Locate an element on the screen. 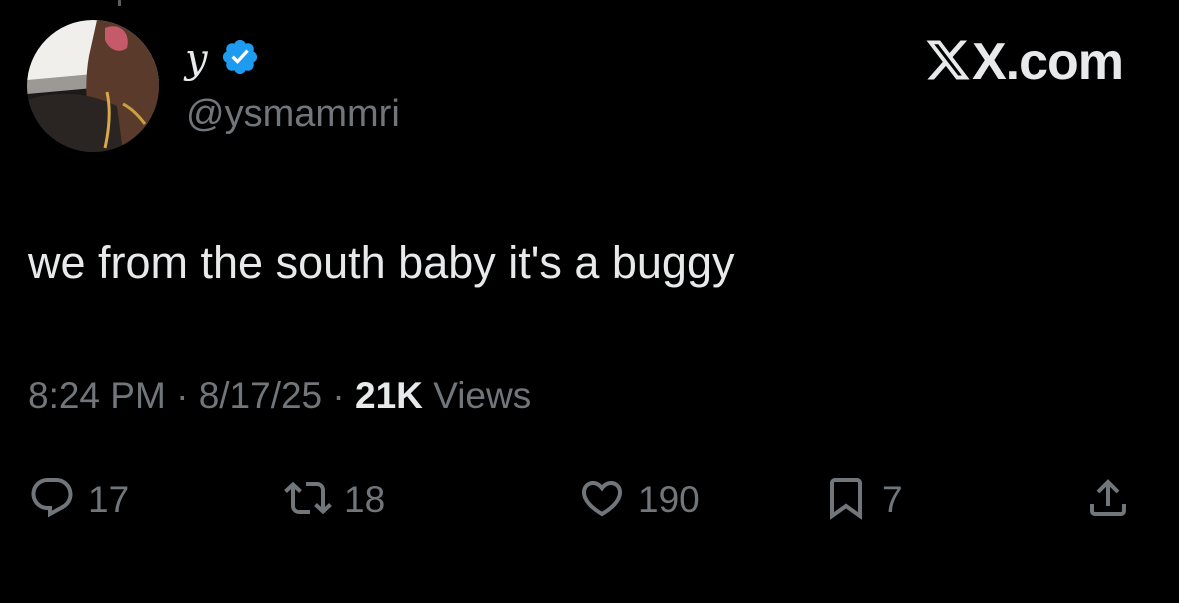  bookmark-button: 7 is located at coordinates (862, 500).